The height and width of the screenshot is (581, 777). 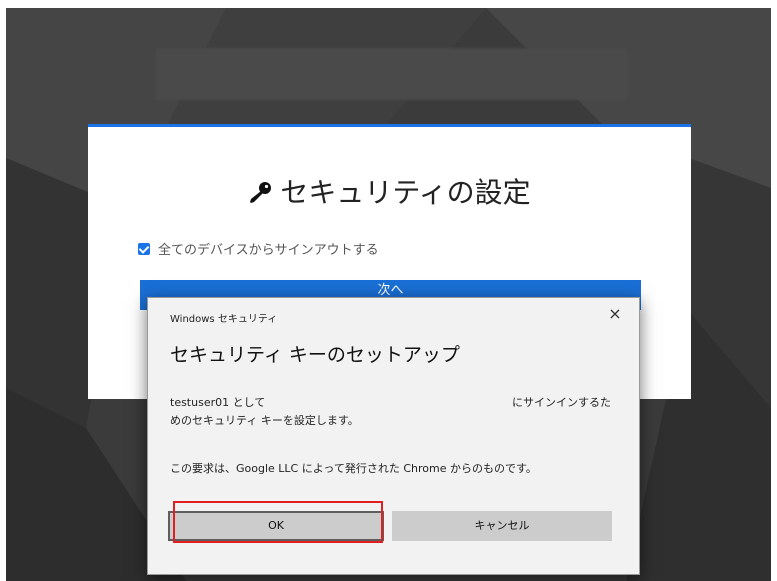 What do you see at coordinates (264, 420) in the screenshot?
I see `dialog-message-line2: めのセキュリティ キーを設定します。` at bounding box center [264, 420].